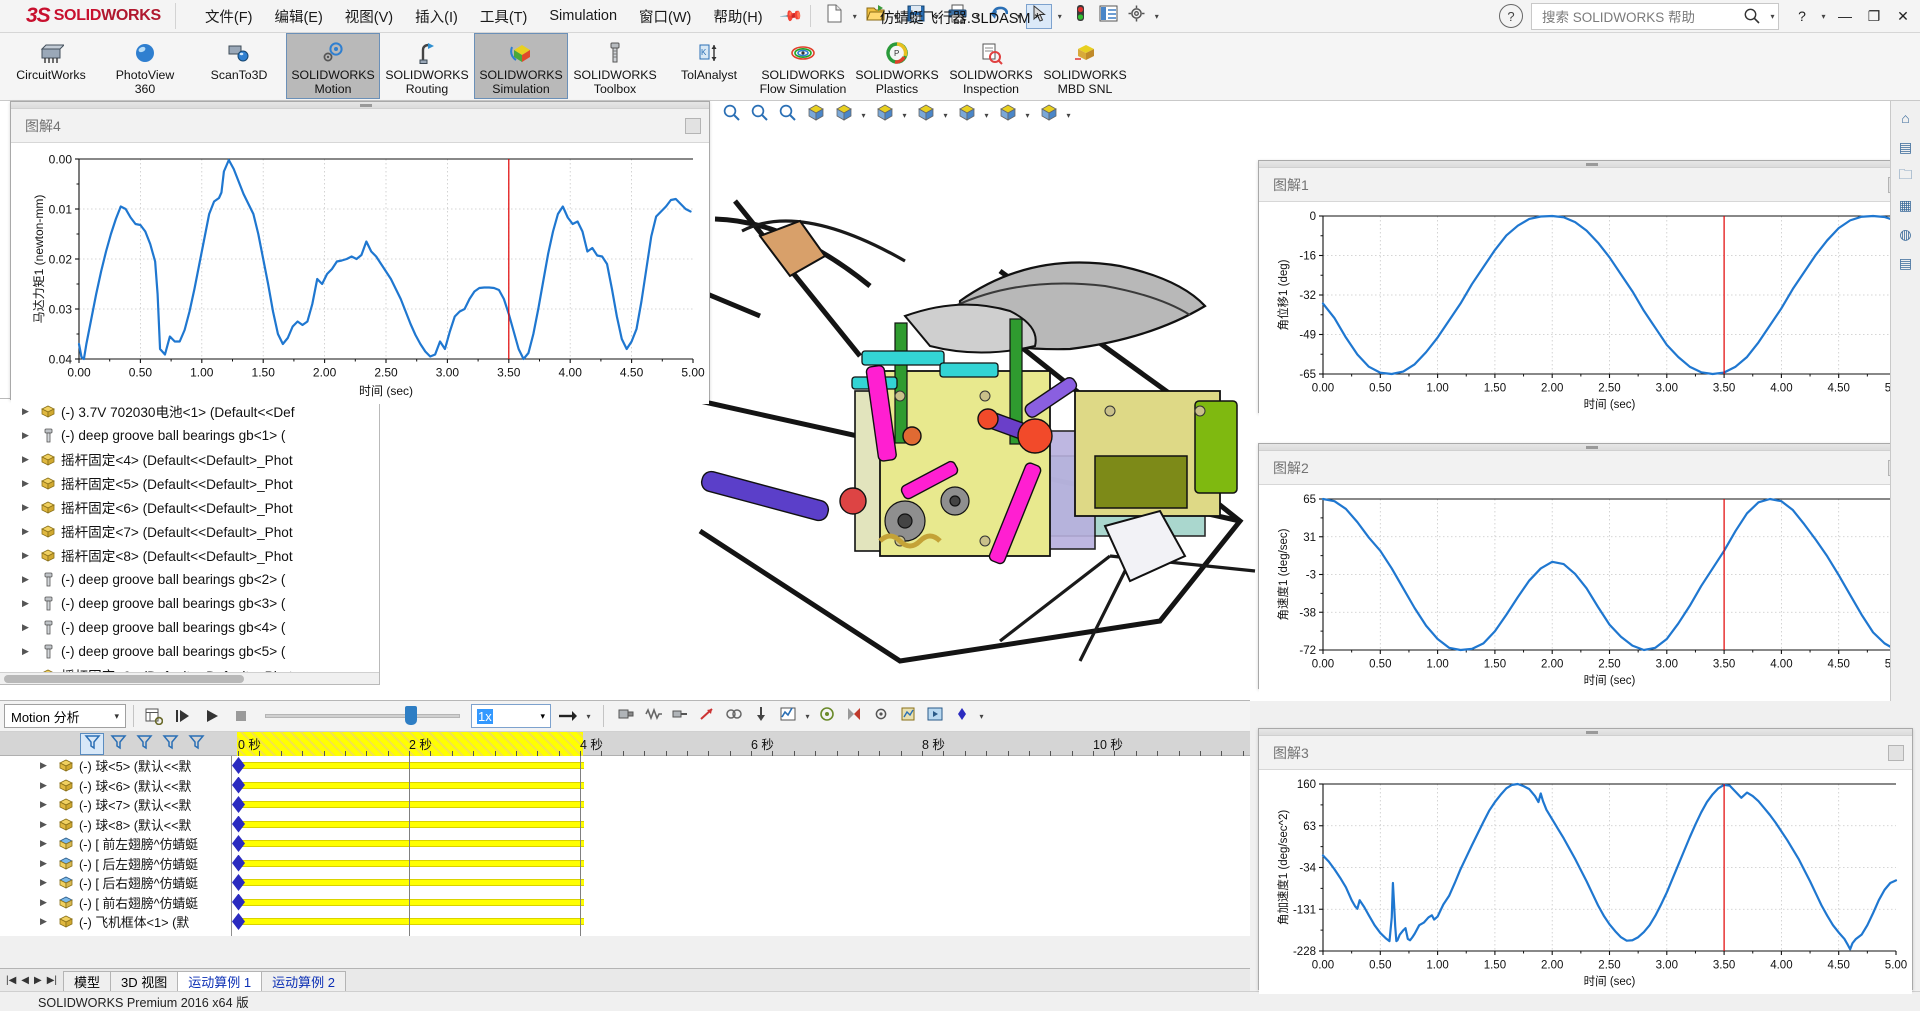 This screenshot has height=1011, width=1920. I want to click on custom-properties-button: ▤, so click(1906, 263).